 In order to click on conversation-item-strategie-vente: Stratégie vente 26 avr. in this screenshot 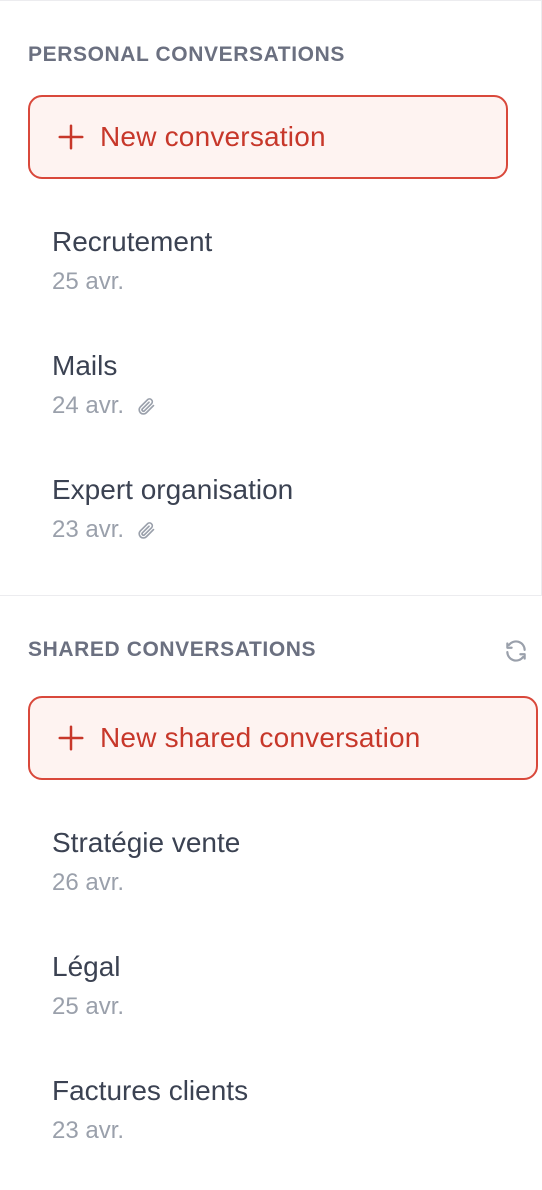, I will do `click(282, 876)`.